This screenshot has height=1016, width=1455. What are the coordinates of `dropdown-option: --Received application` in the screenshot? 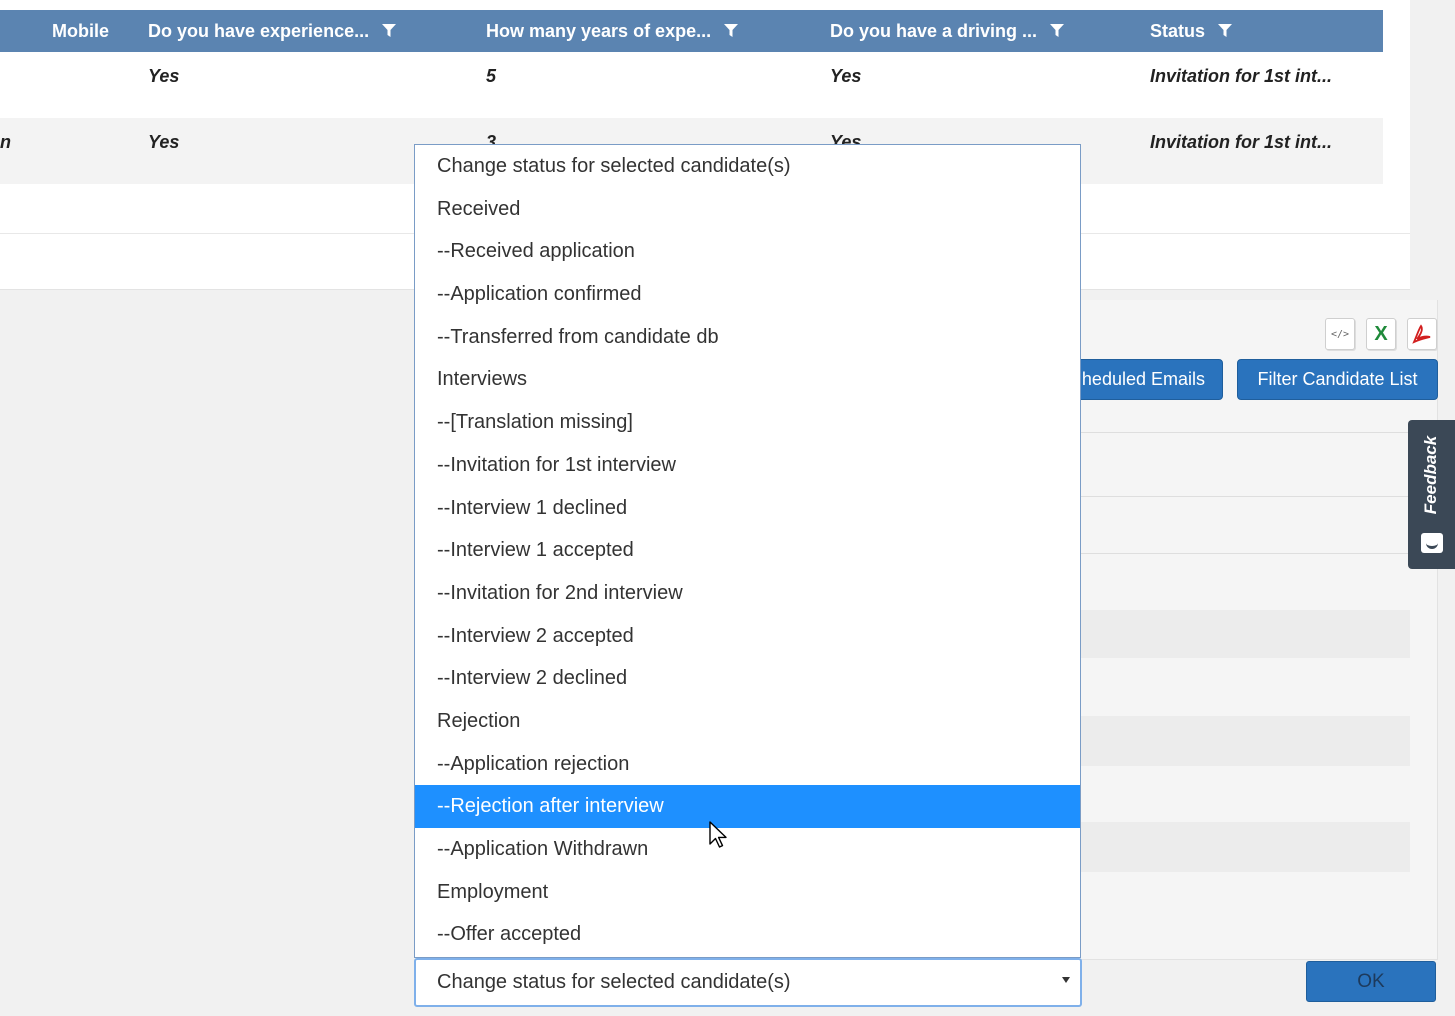 It's located at (747, 251).